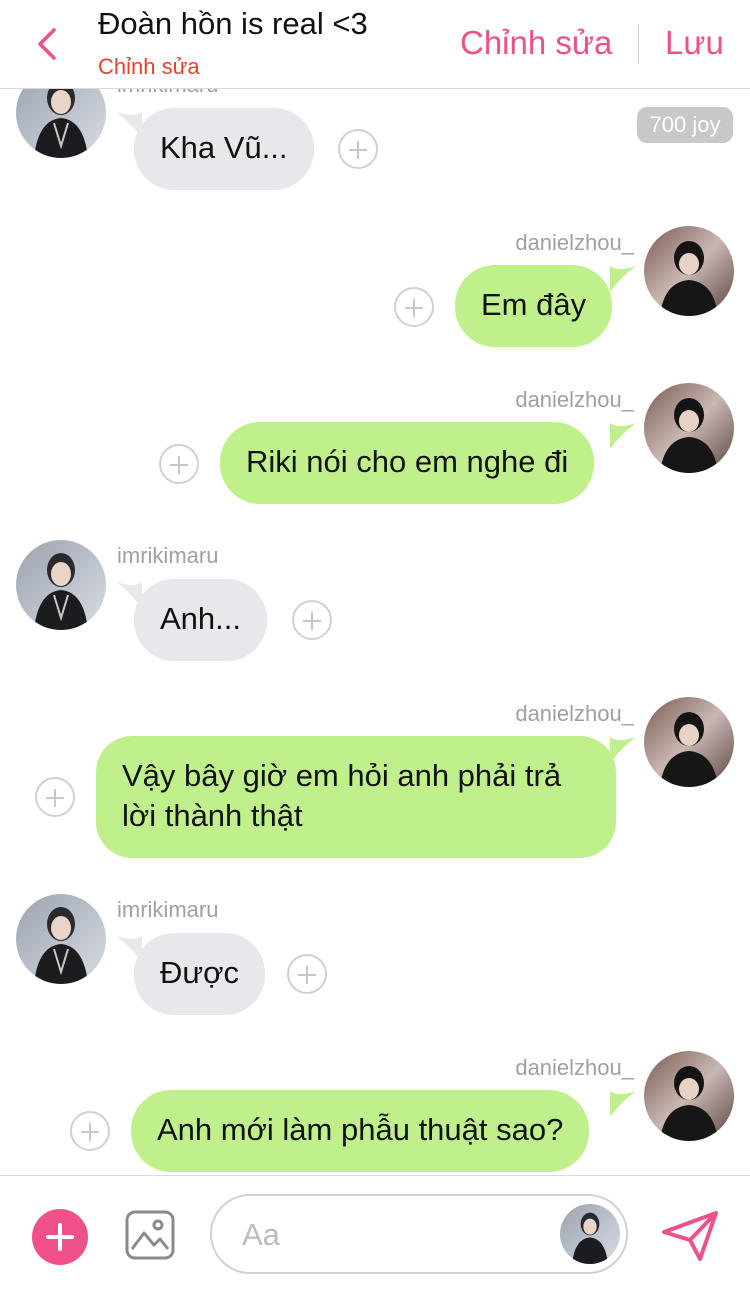 The width and height of the screenshot is (750, 1295). Describe the element at coordinates (536, 43) in the screenshot. I see `edit-button: Chỉnh sửa` at that location.